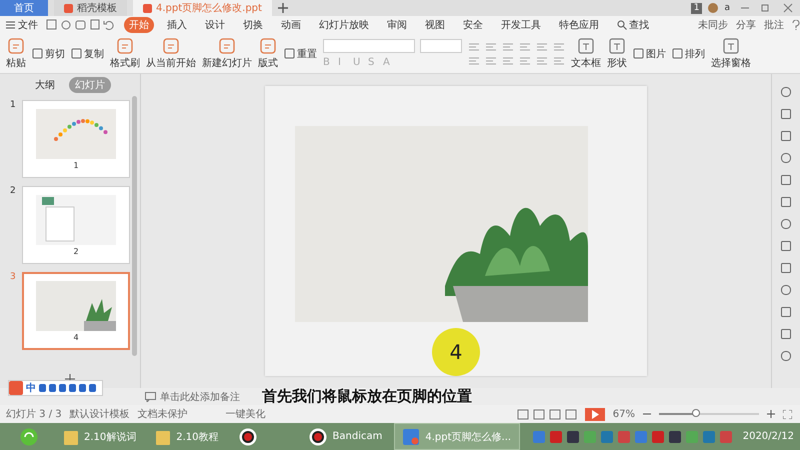 The image size is (800, 450). I want to click on zoom-in-icon, so click(771, 414).